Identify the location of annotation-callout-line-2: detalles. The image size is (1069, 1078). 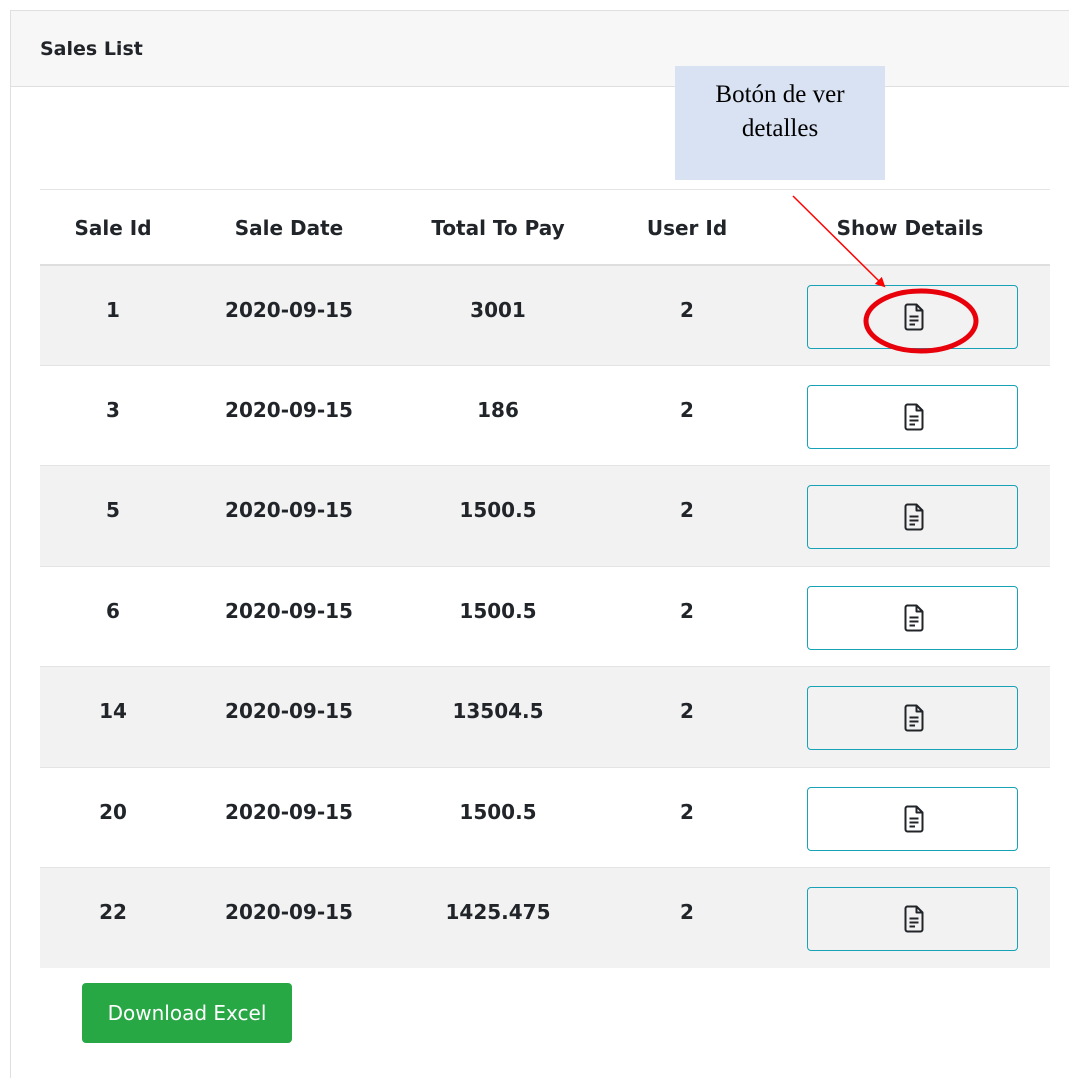
(780, 128).